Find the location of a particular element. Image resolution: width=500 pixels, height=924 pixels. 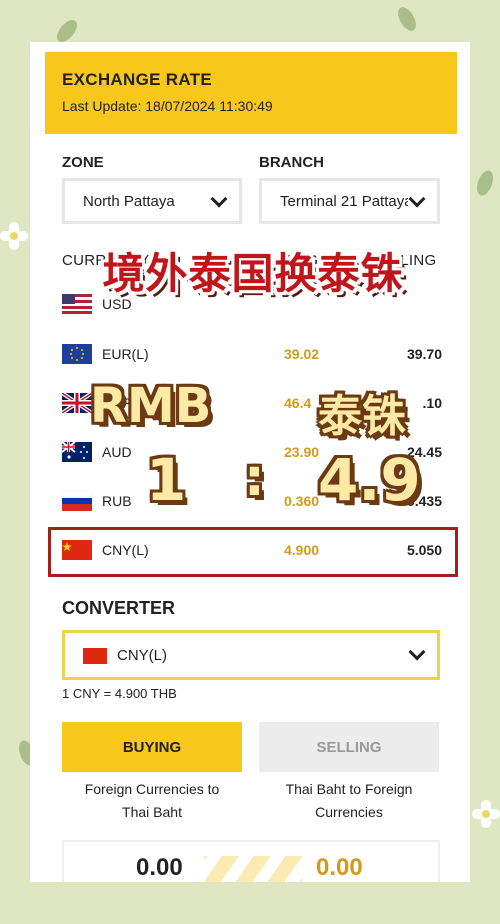

overlay-rmb: RMB is located at coordinates (151, 406).